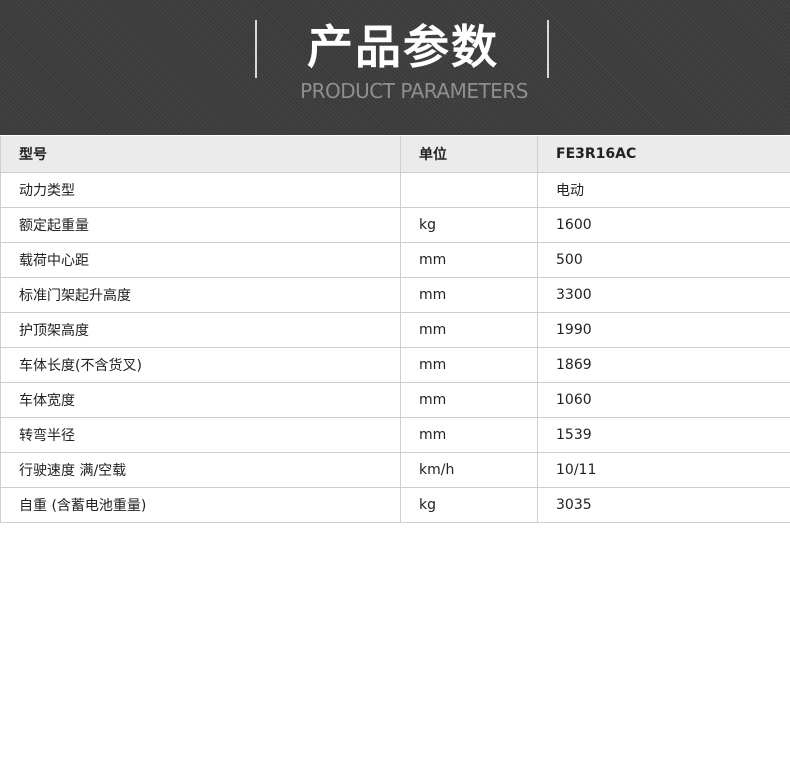  I want to click on param-value: 500, so click(663, 260).